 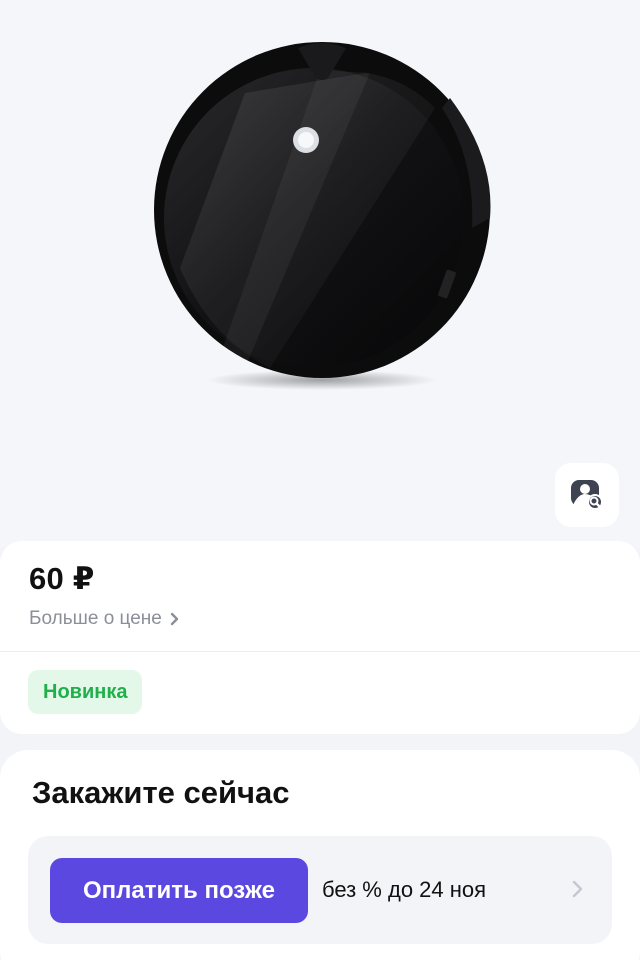 I want to click on divider, so click(x=320, y=651).